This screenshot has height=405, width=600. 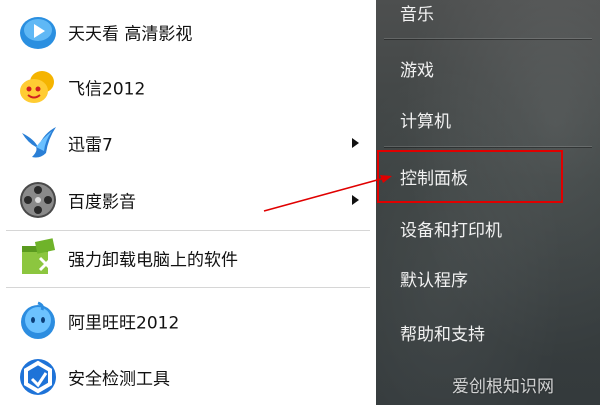 I want to click on link-games: 游戏, so click(x=490, y=68).